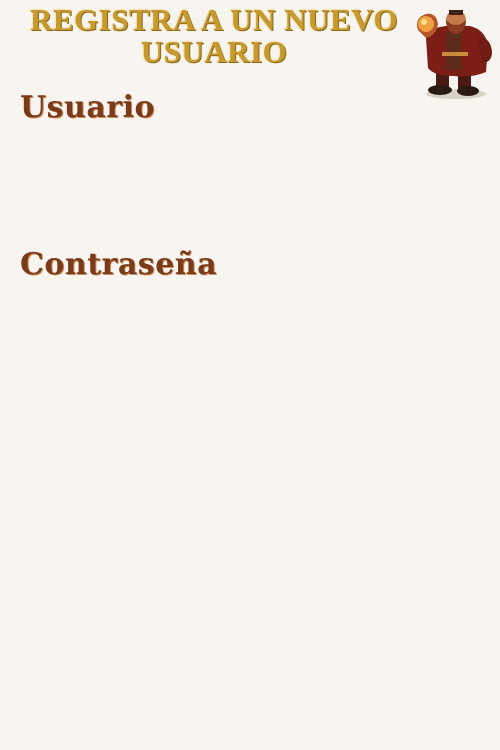 Image resolution: width=500 pixels, height=750 pixels. Describe the element at coordinates (119, 264) in the screenshot. I see `password-label: Contraseña` at that location.